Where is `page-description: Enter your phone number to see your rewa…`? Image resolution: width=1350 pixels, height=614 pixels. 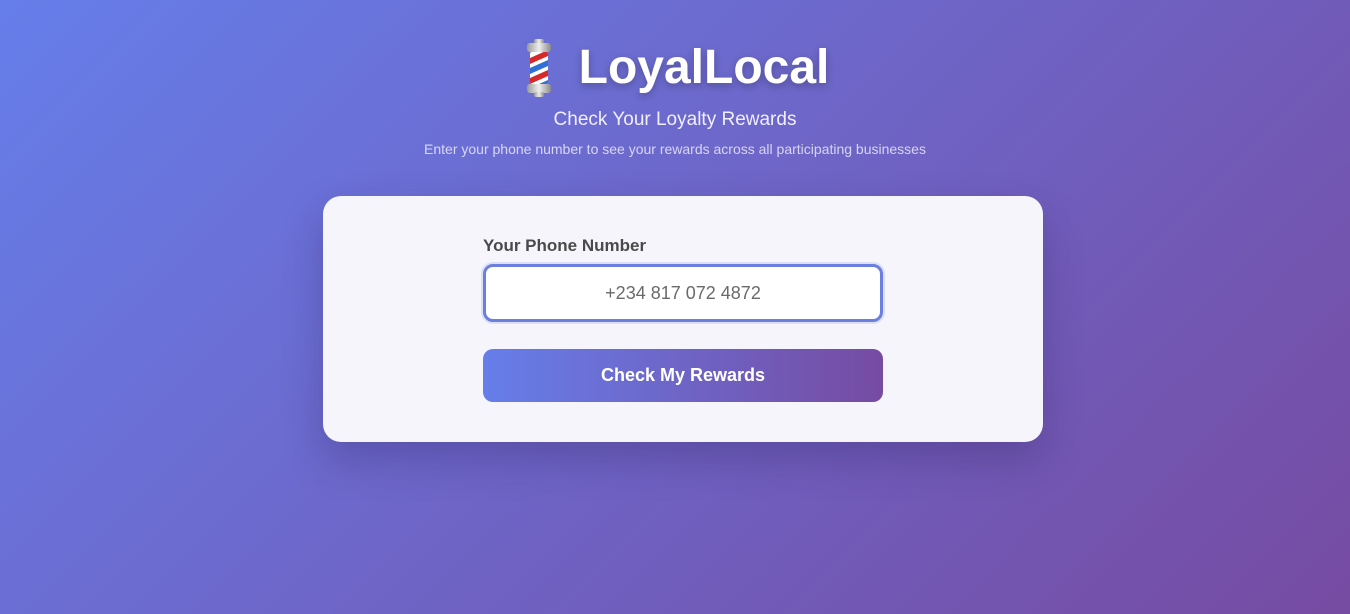
page-description: Enter your phone number to see your rewa… is located at coordinates (675, 149).